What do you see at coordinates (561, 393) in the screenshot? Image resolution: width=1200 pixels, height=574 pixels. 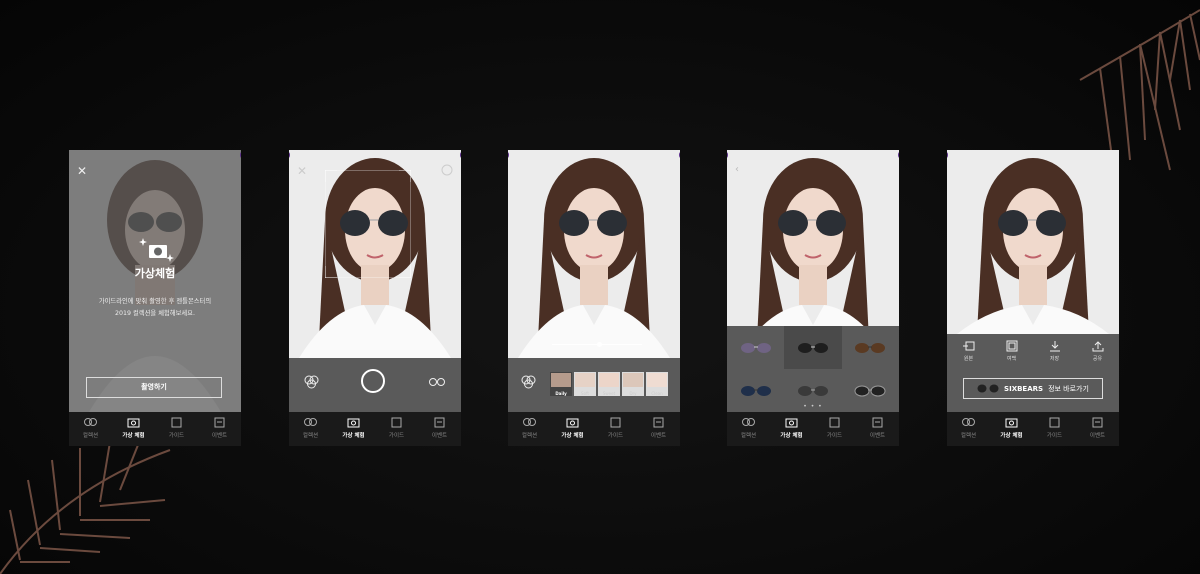 I see `filter-label: Daily` at bounding box center [561, 393].